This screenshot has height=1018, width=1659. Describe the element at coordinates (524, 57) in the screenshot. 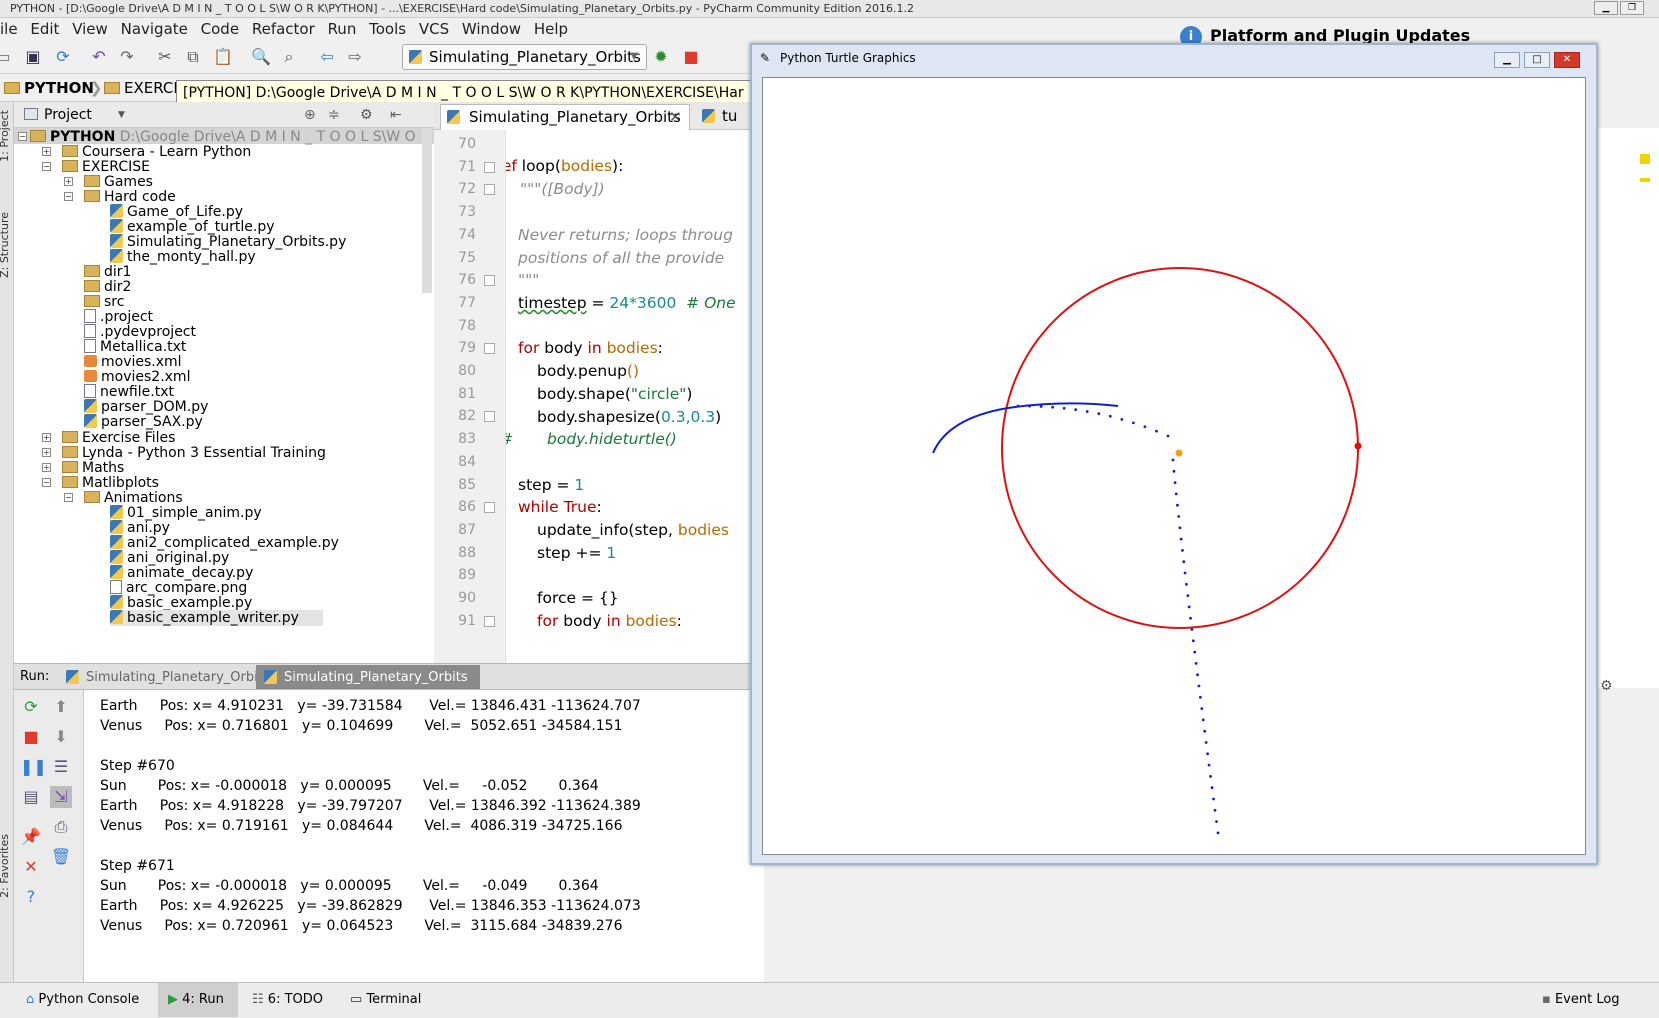

I see `run-configuration-select: Simulating_Planetary_Orbits ▼` at that location.